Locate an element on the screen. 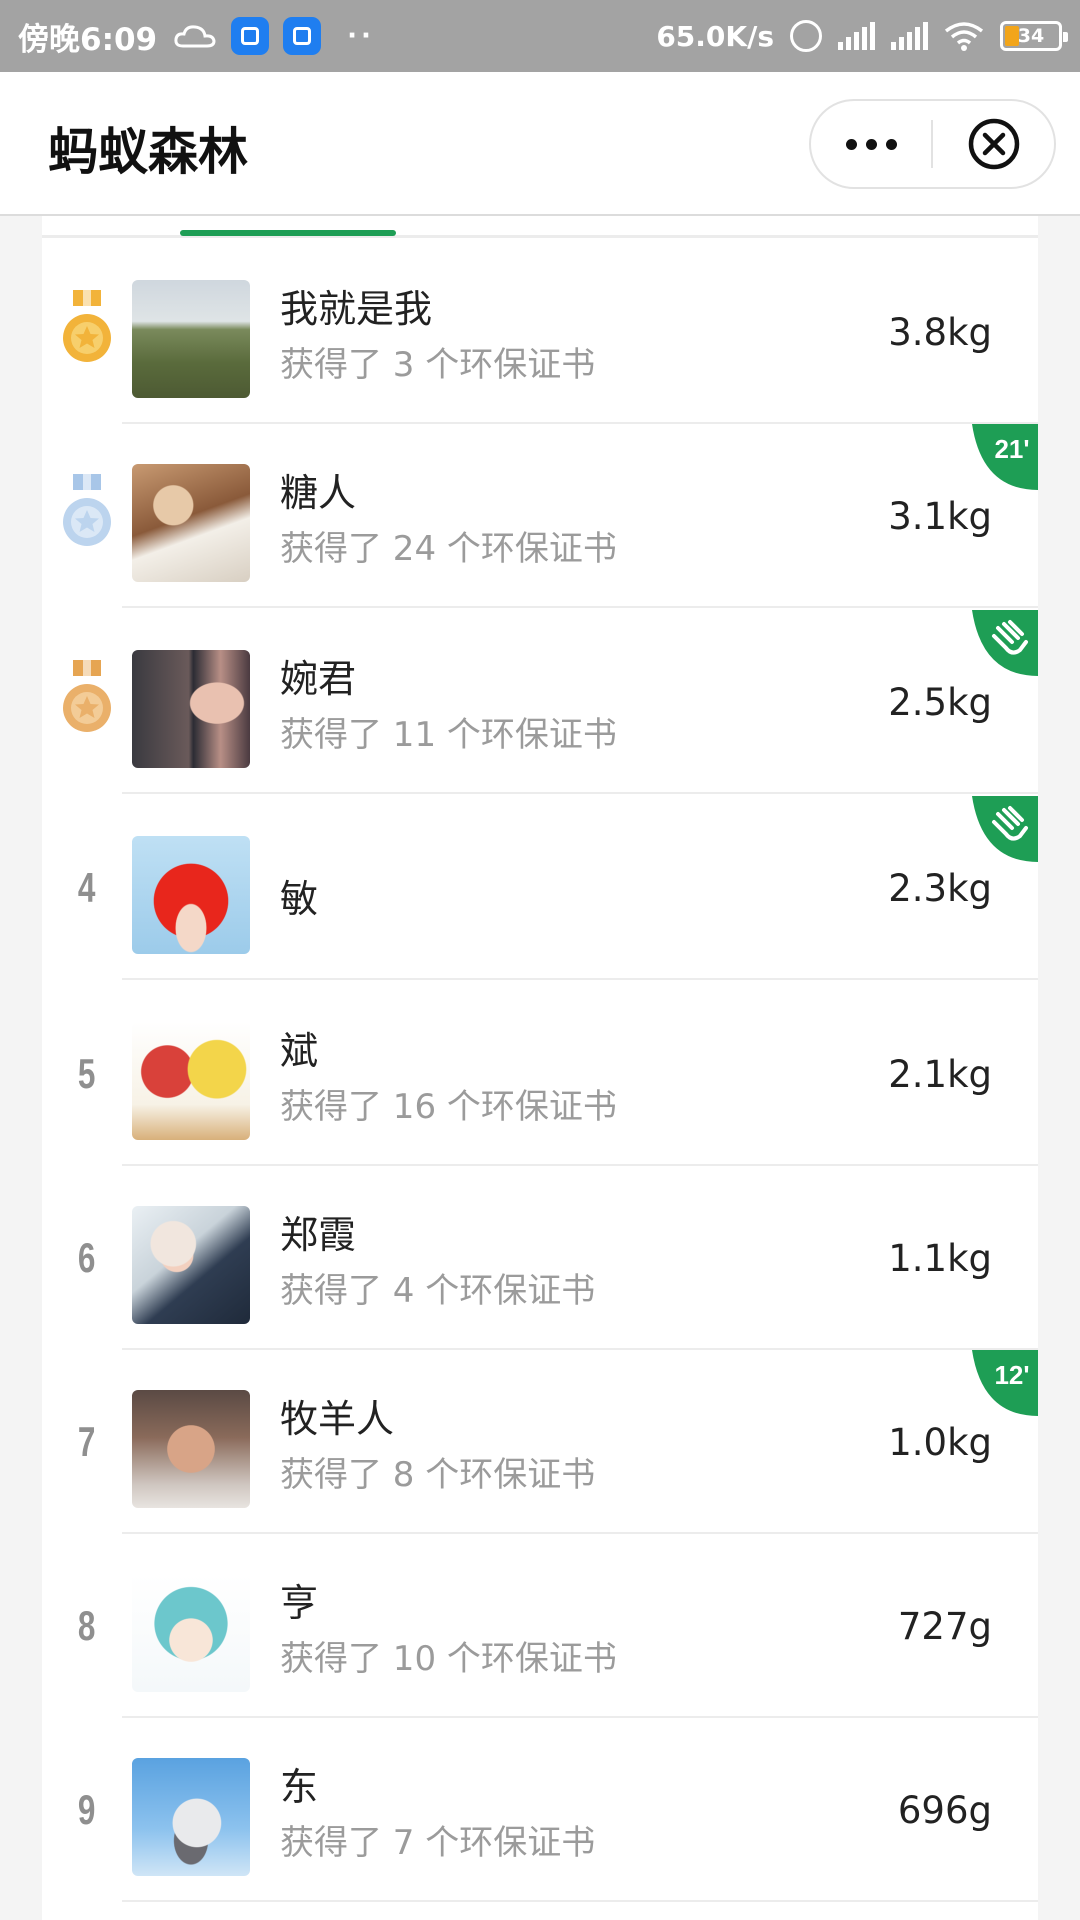 This screenshot has height=1920, width=1080. certificate-count: 获得了 11 个环保证书 is located at coordinates (448, 735).